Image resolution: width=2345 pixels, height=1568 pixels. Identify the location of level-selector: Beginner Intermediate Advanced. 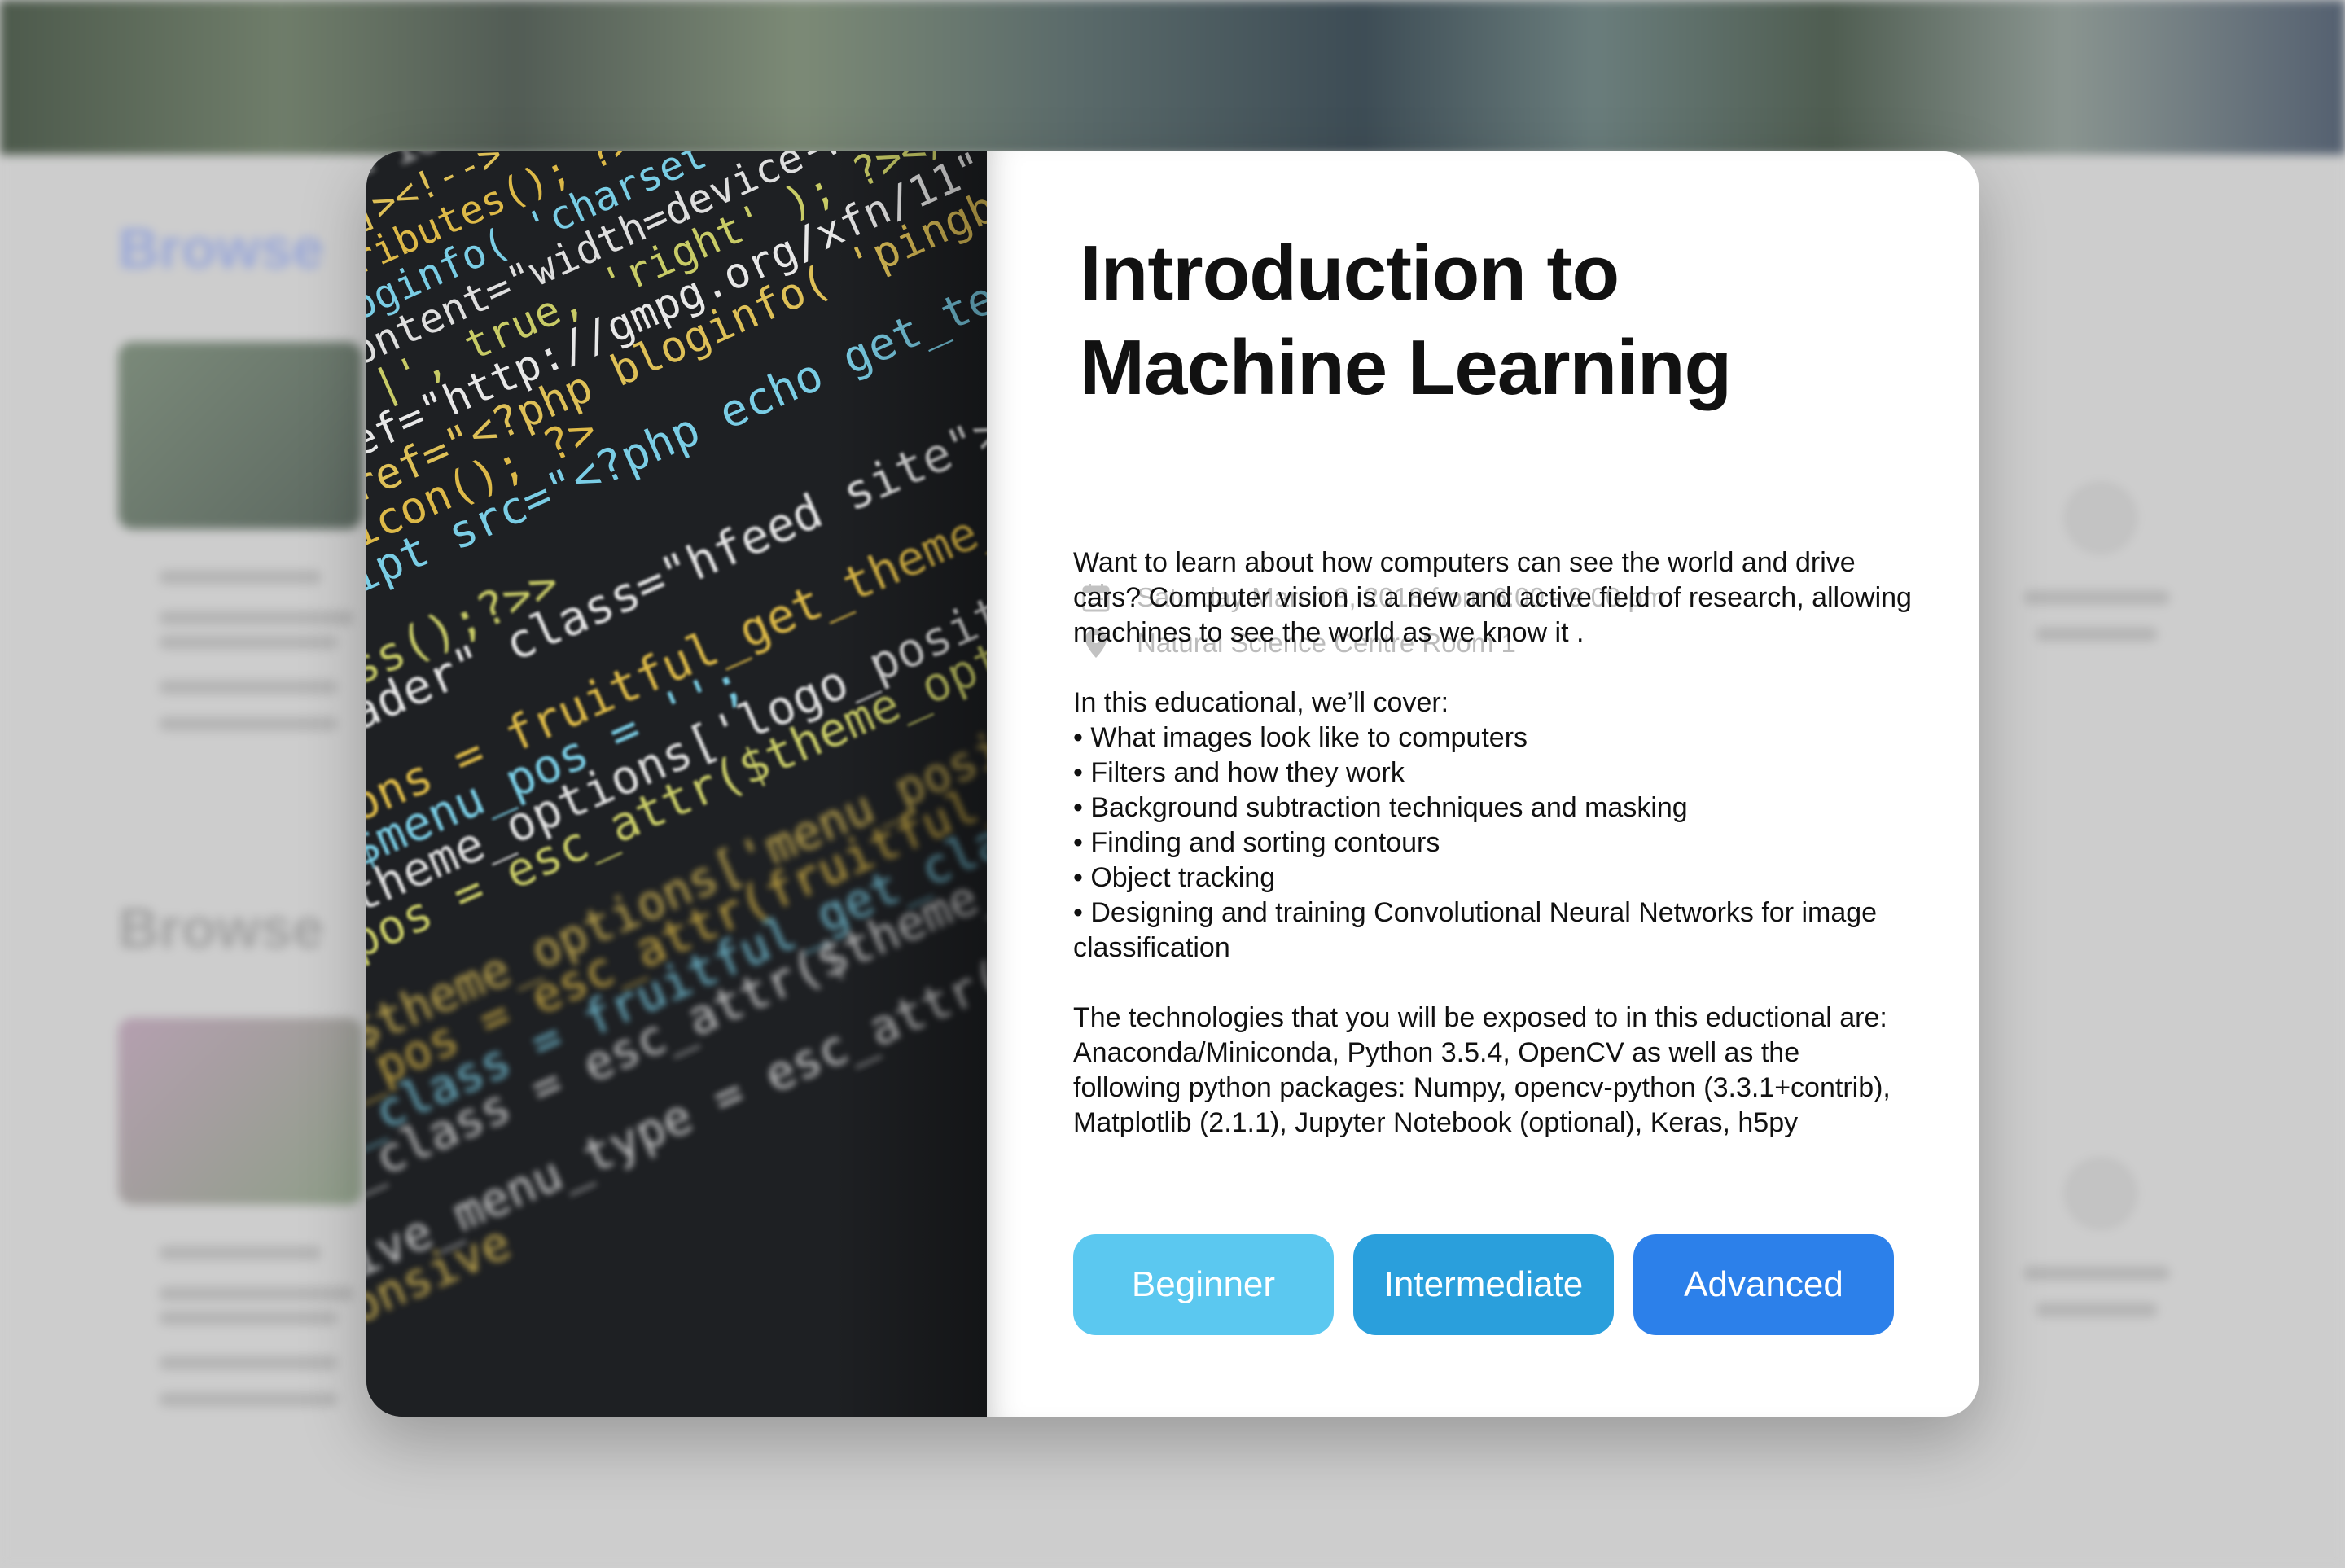
(1484, 1285).